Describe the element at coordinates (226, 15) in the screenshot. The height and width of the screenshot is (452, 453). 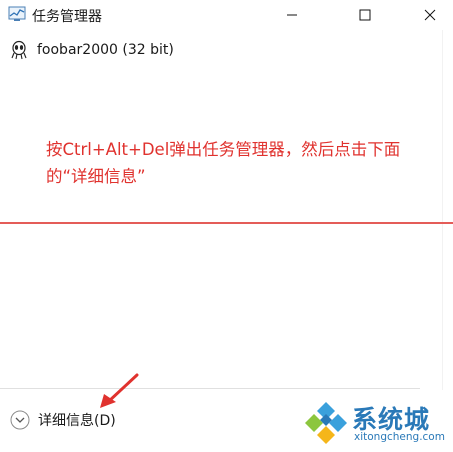
I see `title-bar: 任务管理器` at that location.